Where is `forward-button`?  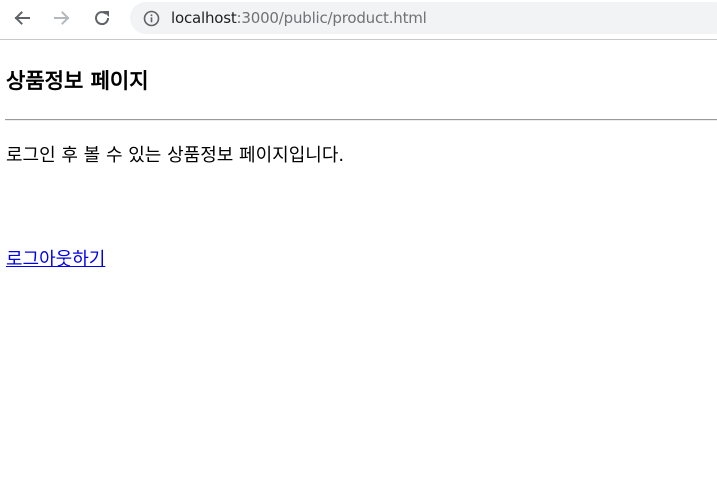
forward-button is located at coordinates (62, 18).